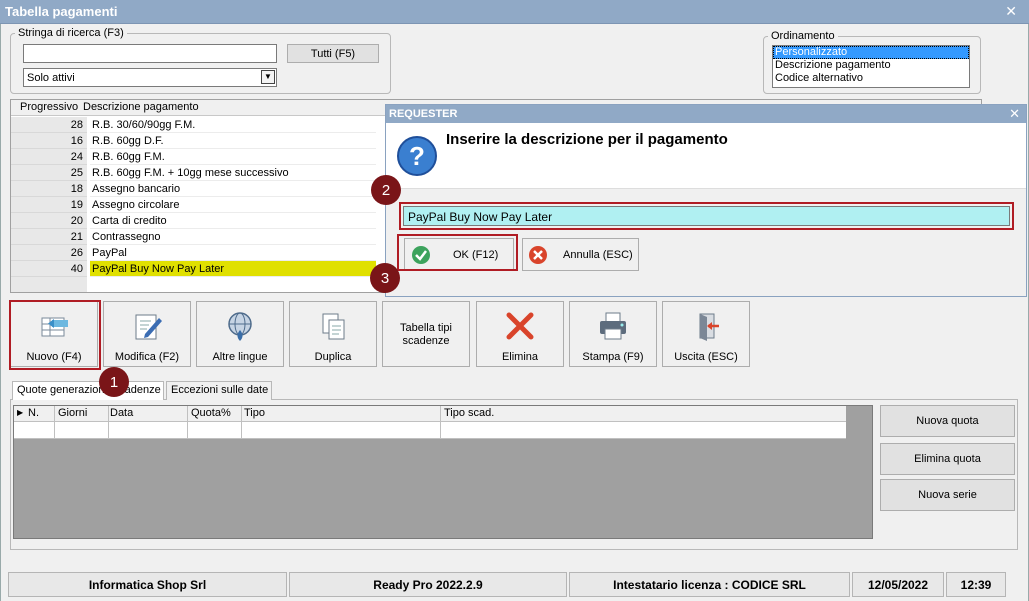 The width and height of the screenshot is (1029, 601). What do you see at coordinates (709, 584) in the screenshot?
I see `status-license: Intestatario licenza : CODICE SRL` at bounding box center [709, 584].